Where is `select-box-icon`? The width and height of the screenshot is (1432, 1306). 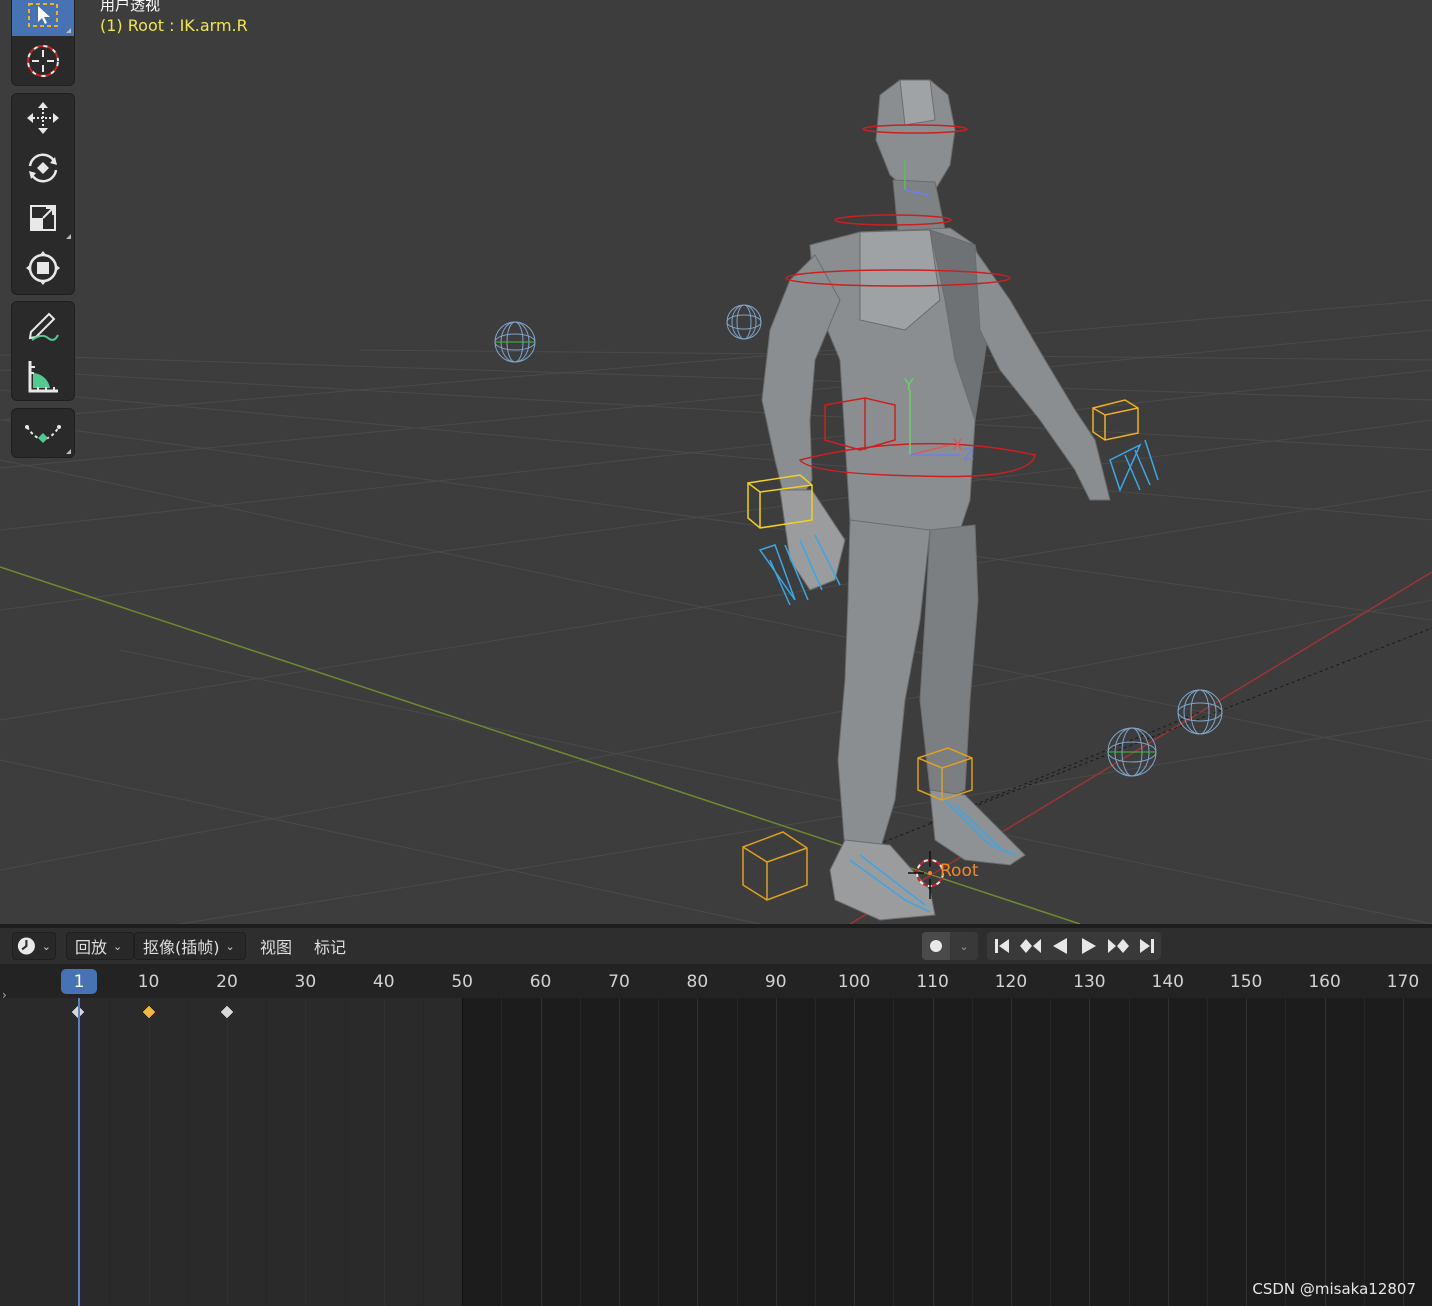
select-box-icon is located at coordinates (43, 15).